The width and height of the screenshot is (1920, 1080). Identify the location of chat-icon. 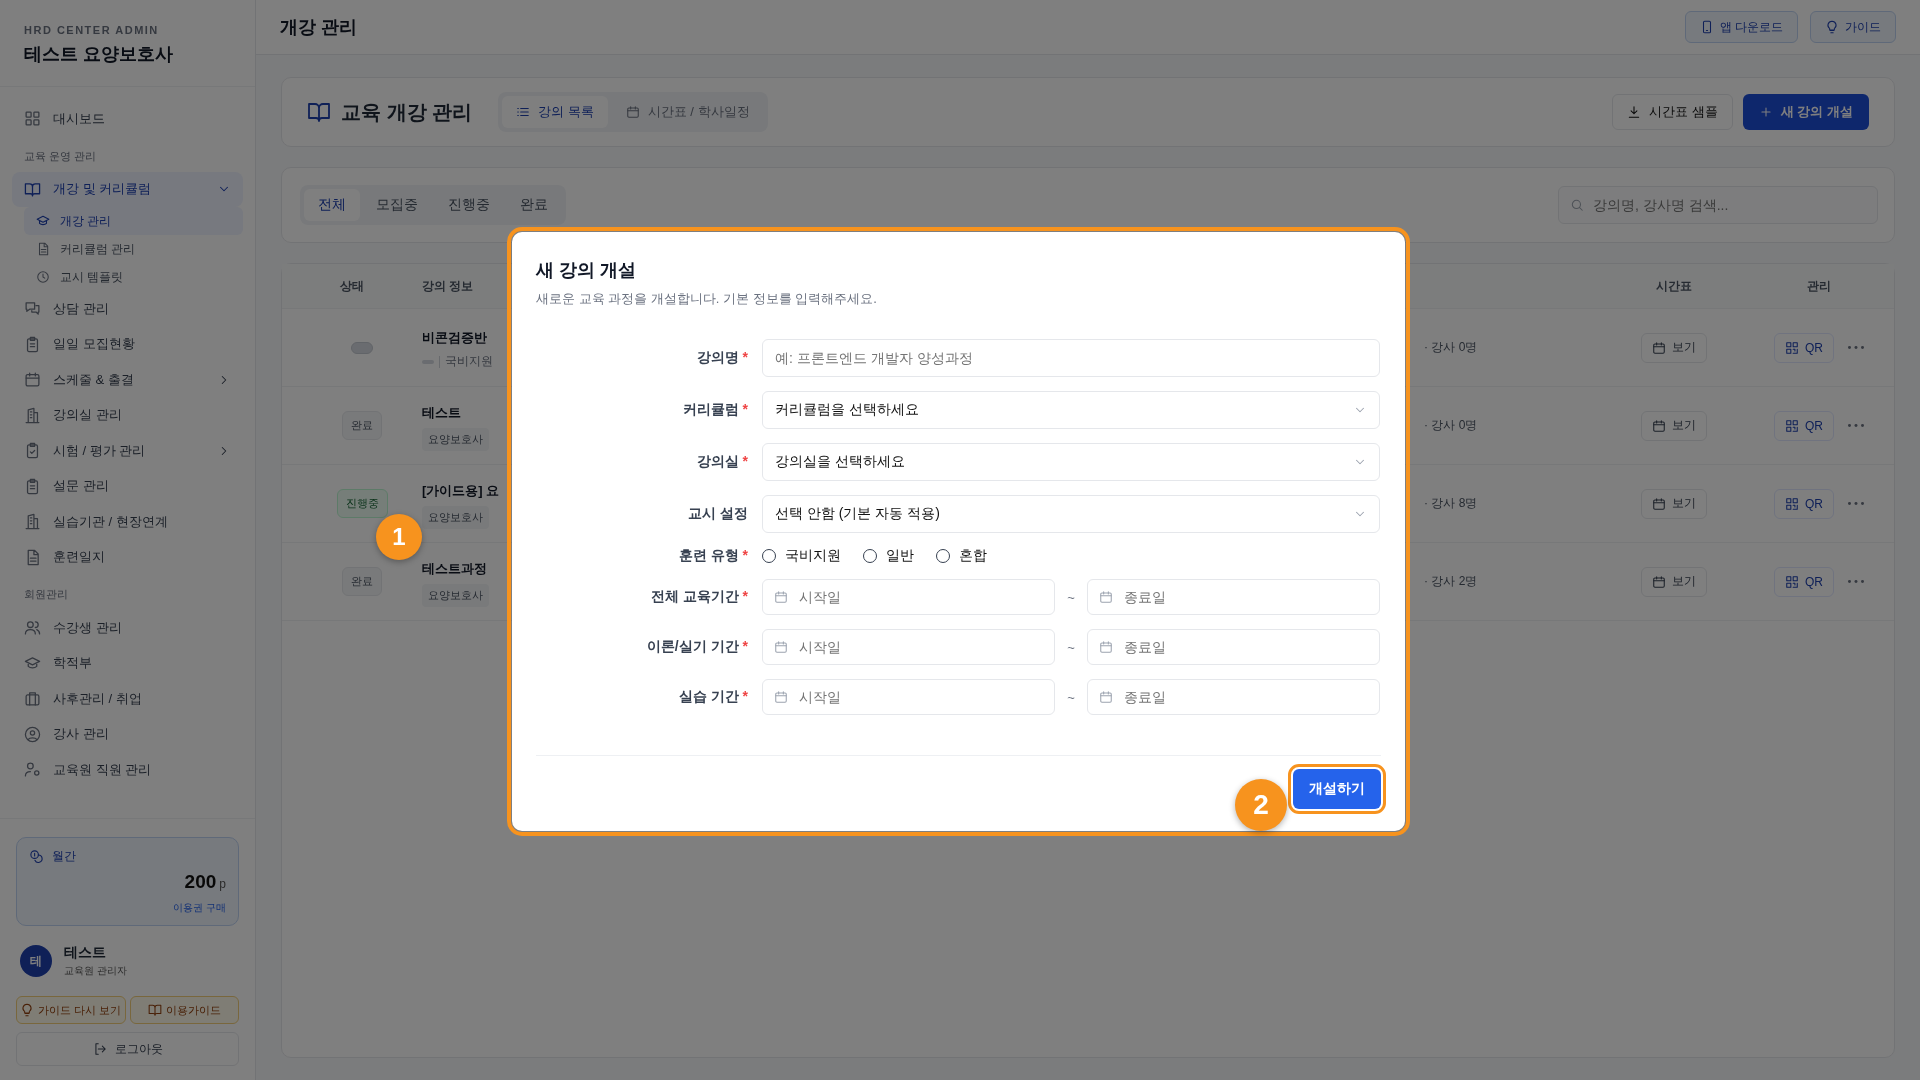
(32, 309).